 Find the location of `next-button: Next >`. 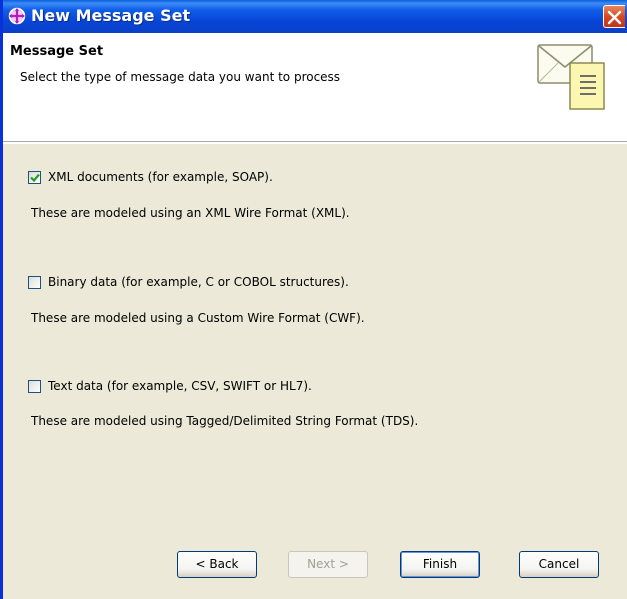

next-button: Next > is located at coordinates (328, 564).